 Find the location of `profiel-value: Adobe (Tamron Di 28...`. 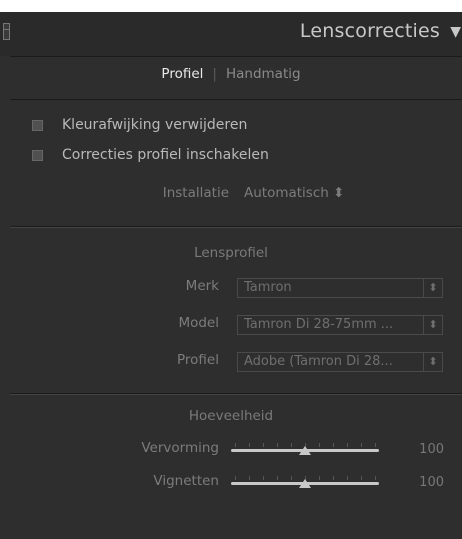

profiel-value: Adobe (Tamron Di 28... is located at coordinates (318, 361).